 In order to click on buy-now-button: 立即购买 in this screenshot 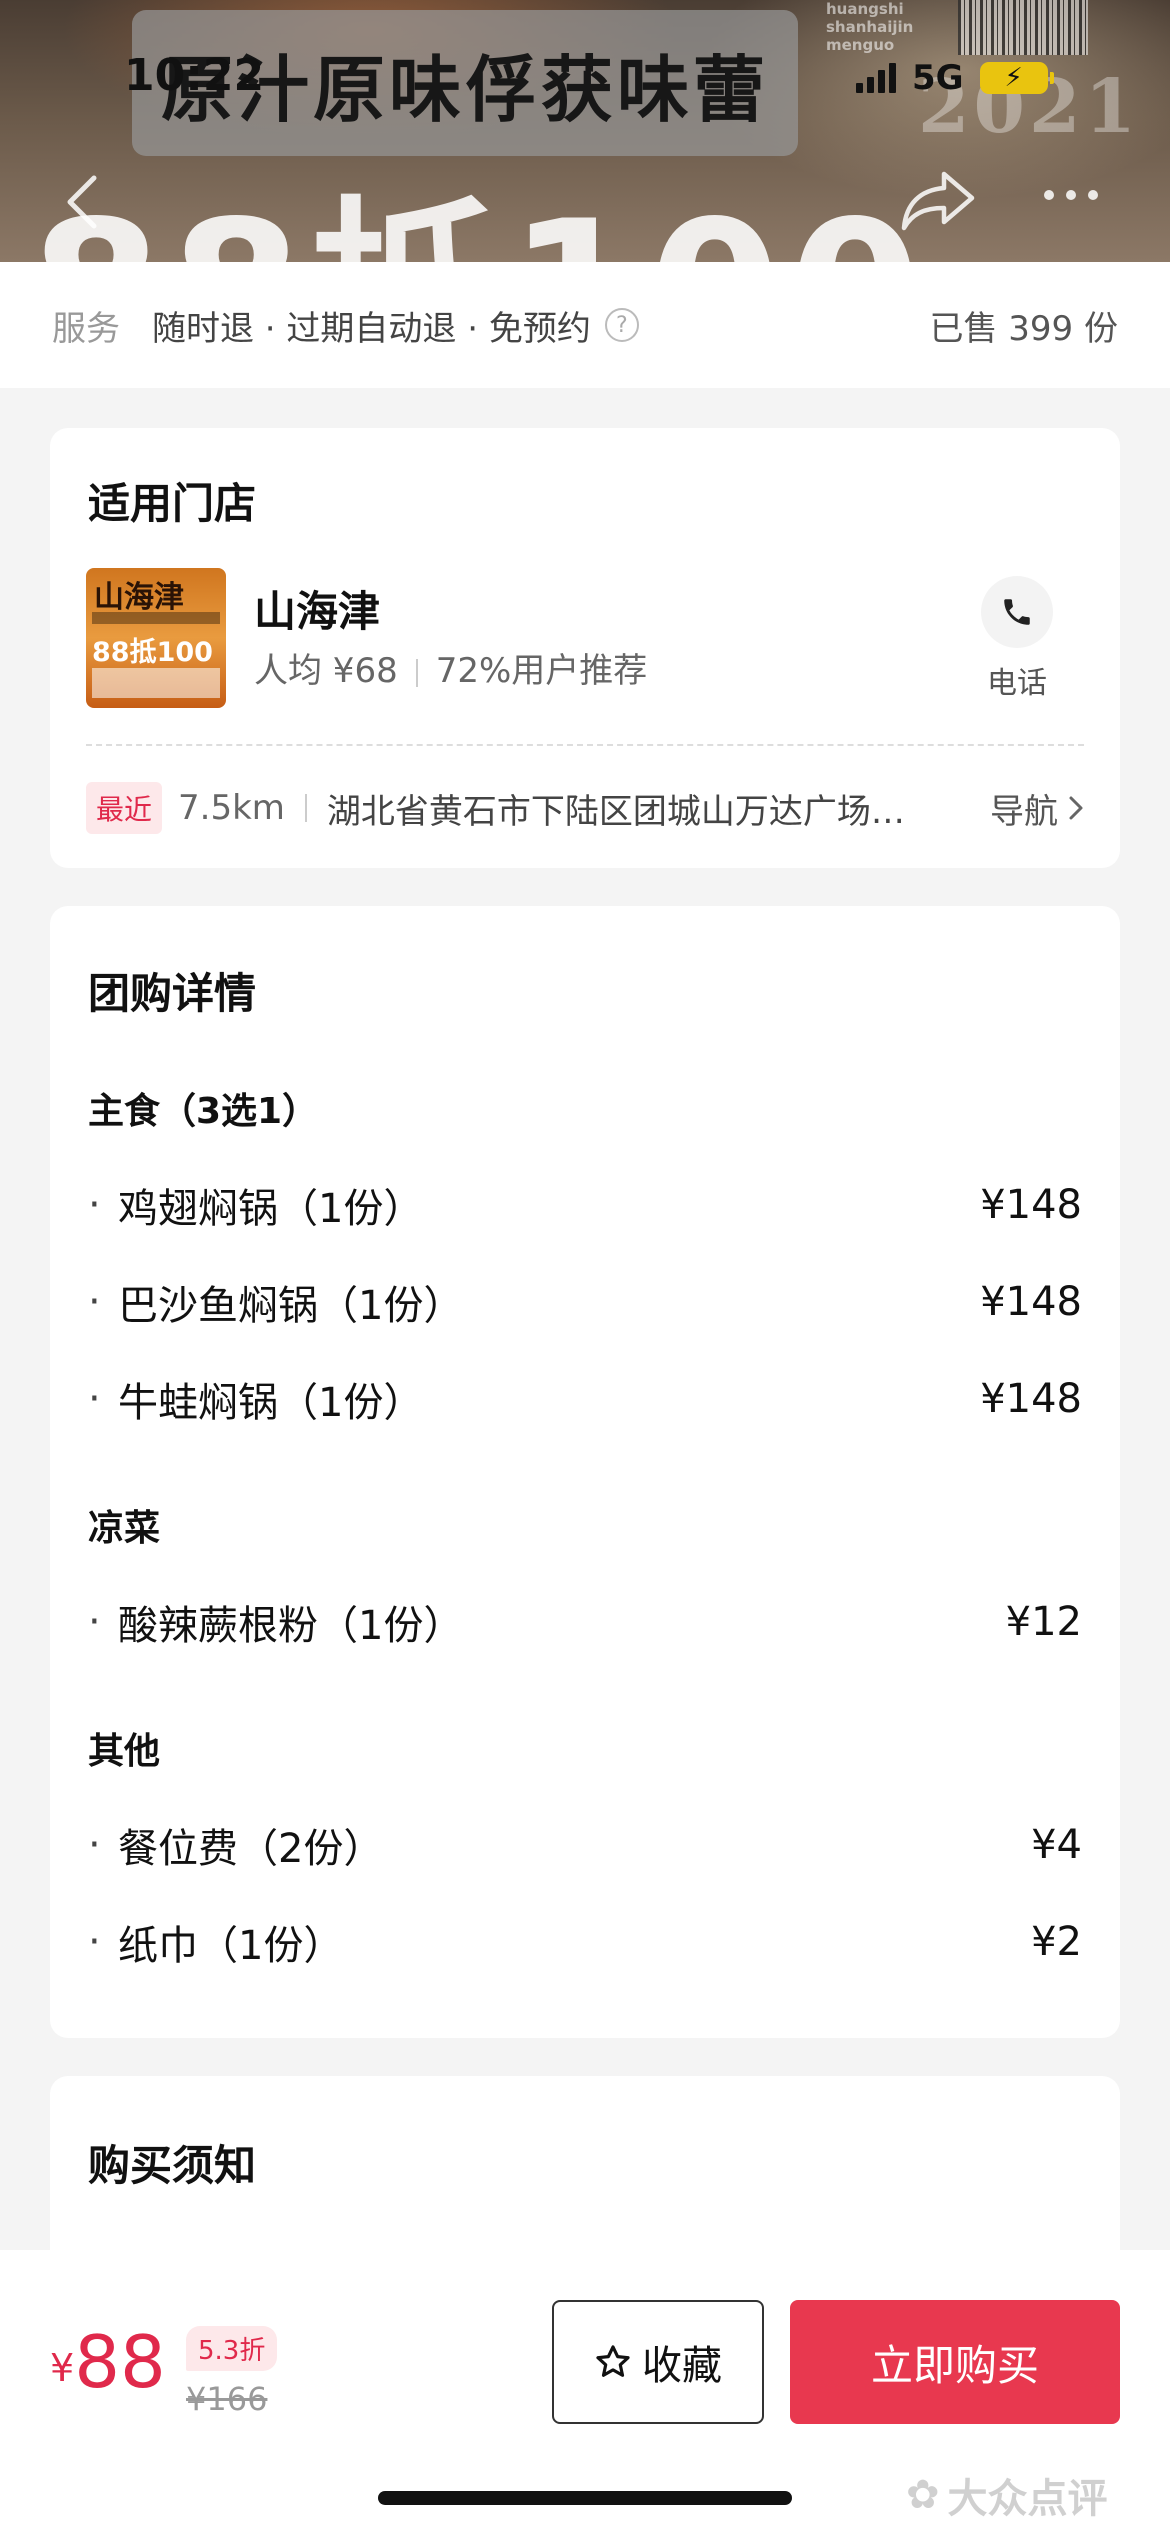, I will do `click(955, 2362)`.